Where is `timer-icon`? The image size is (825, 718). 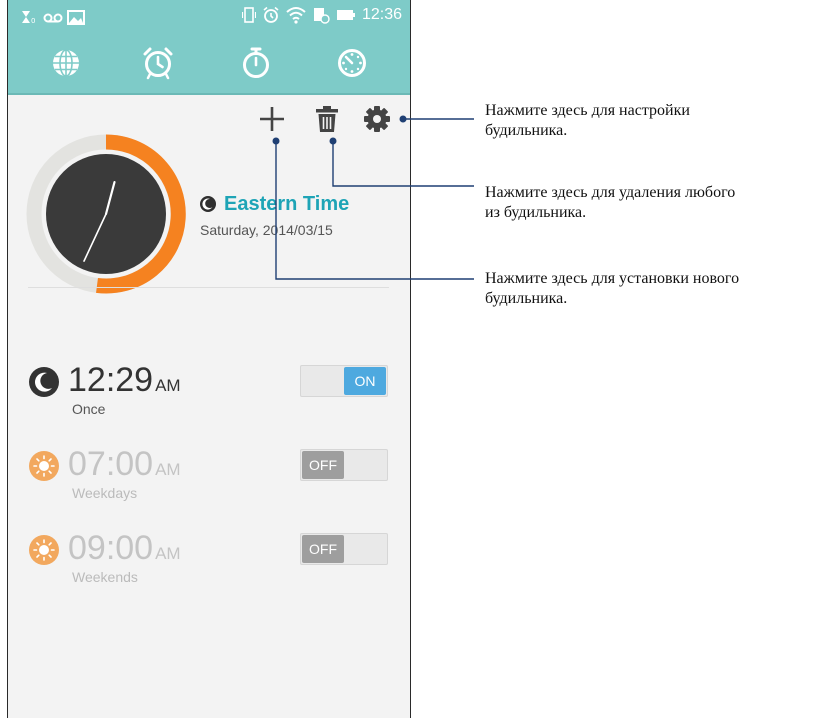 timer-icon is located at coordinates (352, 63).